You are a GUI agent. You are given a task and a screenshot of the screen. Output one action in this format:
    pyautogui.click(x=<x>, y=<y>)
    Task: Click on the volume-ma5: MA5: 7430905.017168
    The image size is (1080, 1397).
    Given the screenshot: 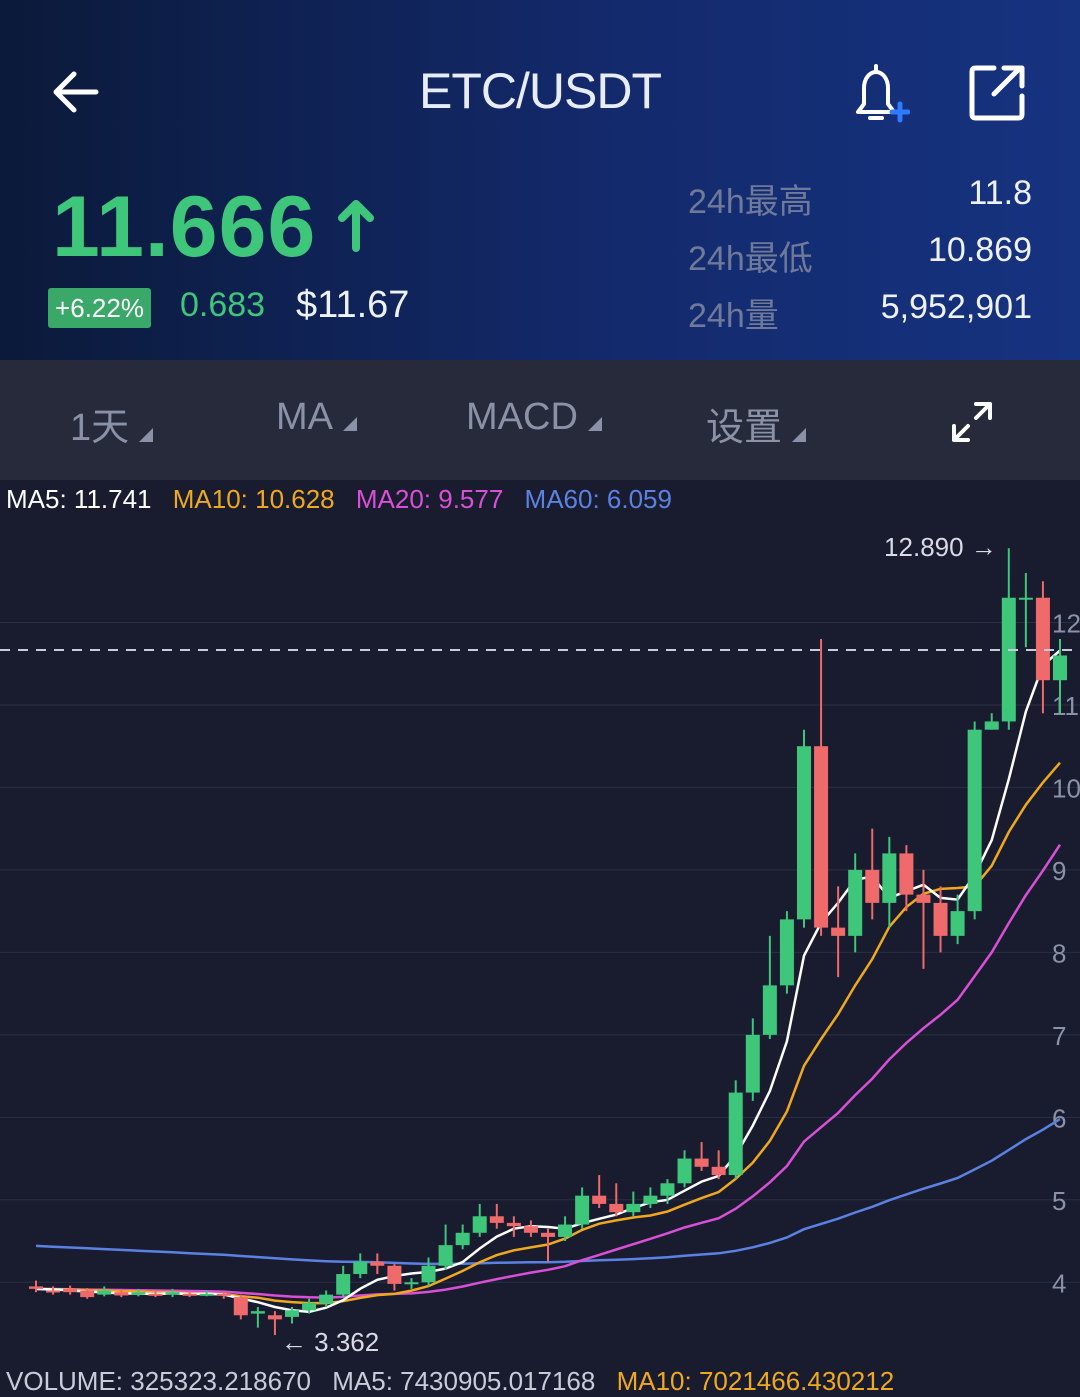 What is the action you would take?
    pyautogui.click(x=464, y=1381)
    